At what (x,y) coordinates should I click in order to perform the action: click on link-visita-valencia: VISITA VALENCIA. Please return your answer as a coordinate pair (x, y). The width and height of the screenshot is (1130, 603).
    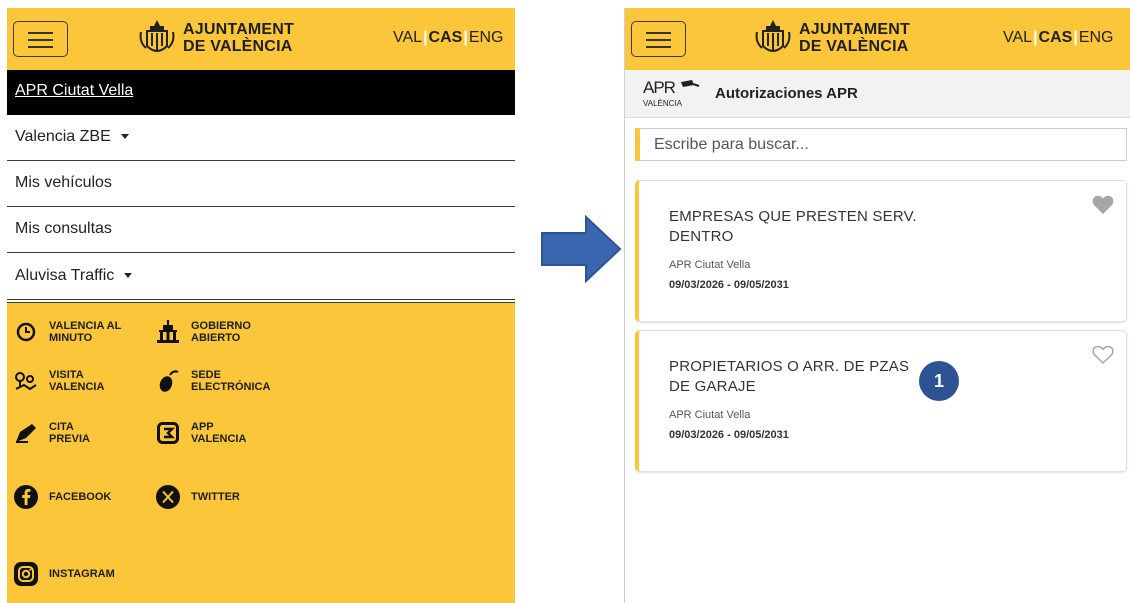
    Looking at the image, I should click on (58, 381).